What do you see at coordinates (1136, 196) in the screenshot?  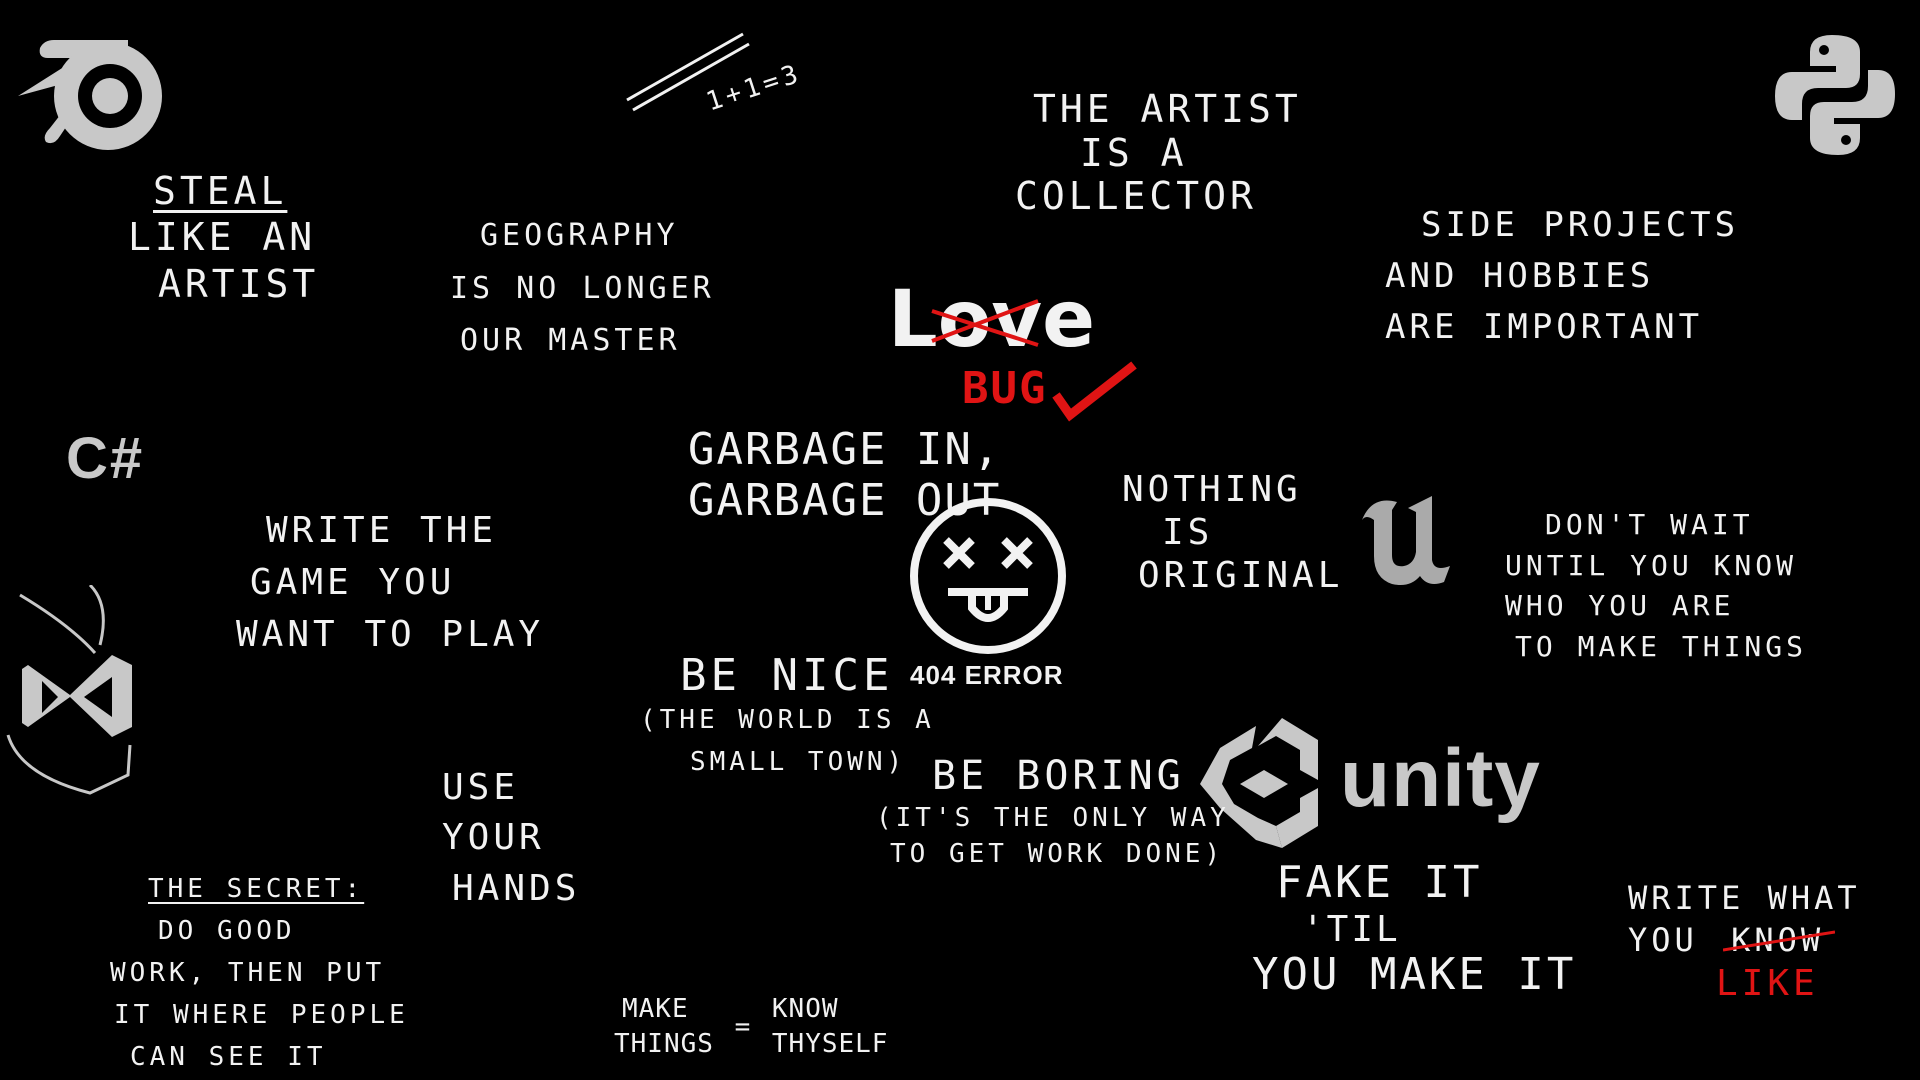 I see `quote-line: COLLECTOR` at bounding box center [1136, 196].